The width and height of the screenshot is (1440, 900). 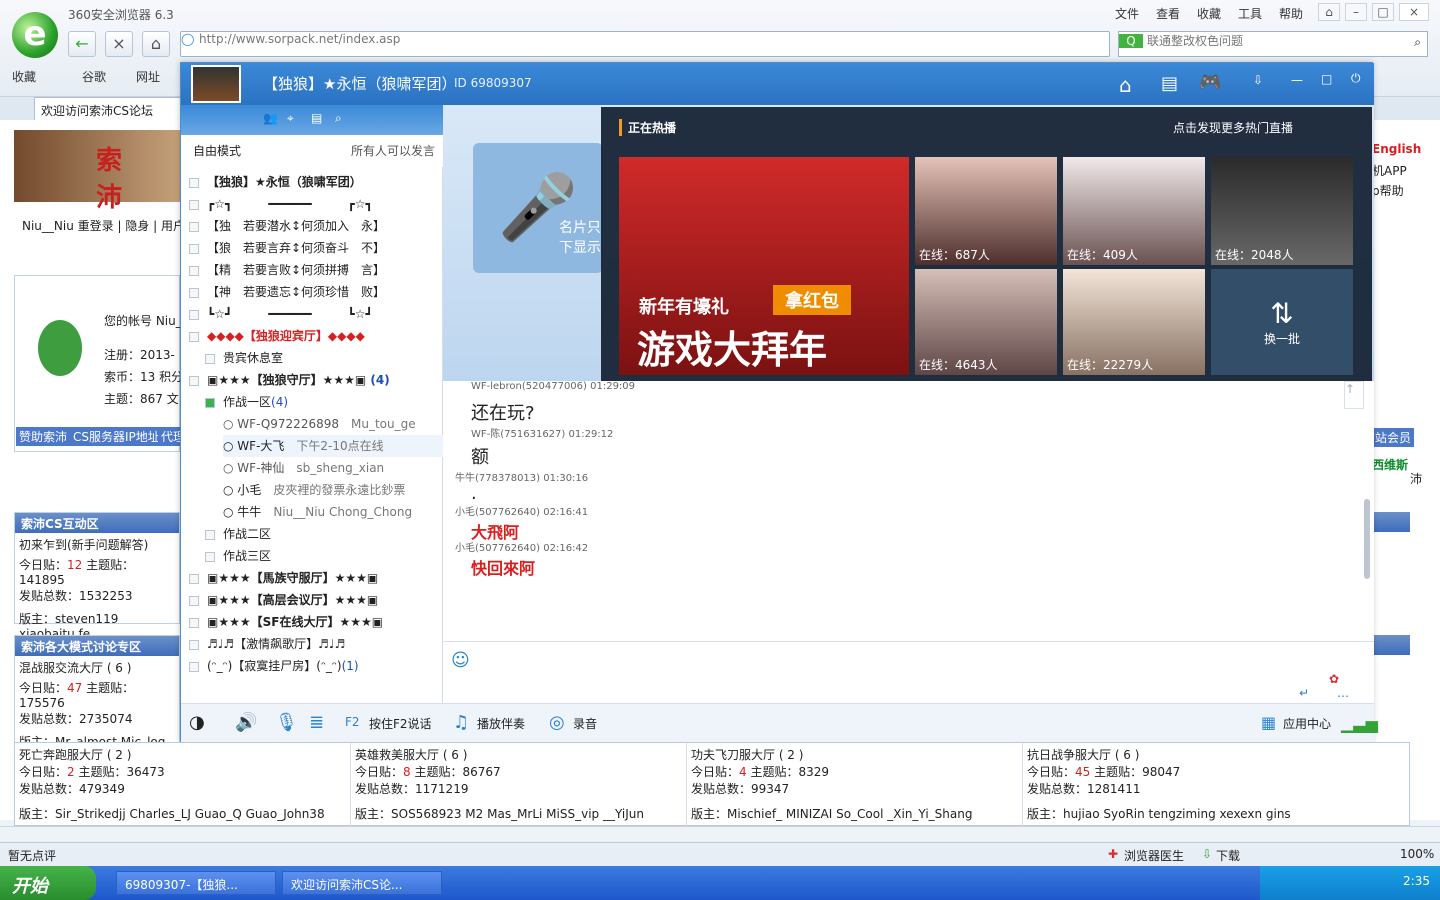 I want to click on app-link: 机APP, so click(x=1389, y=170).